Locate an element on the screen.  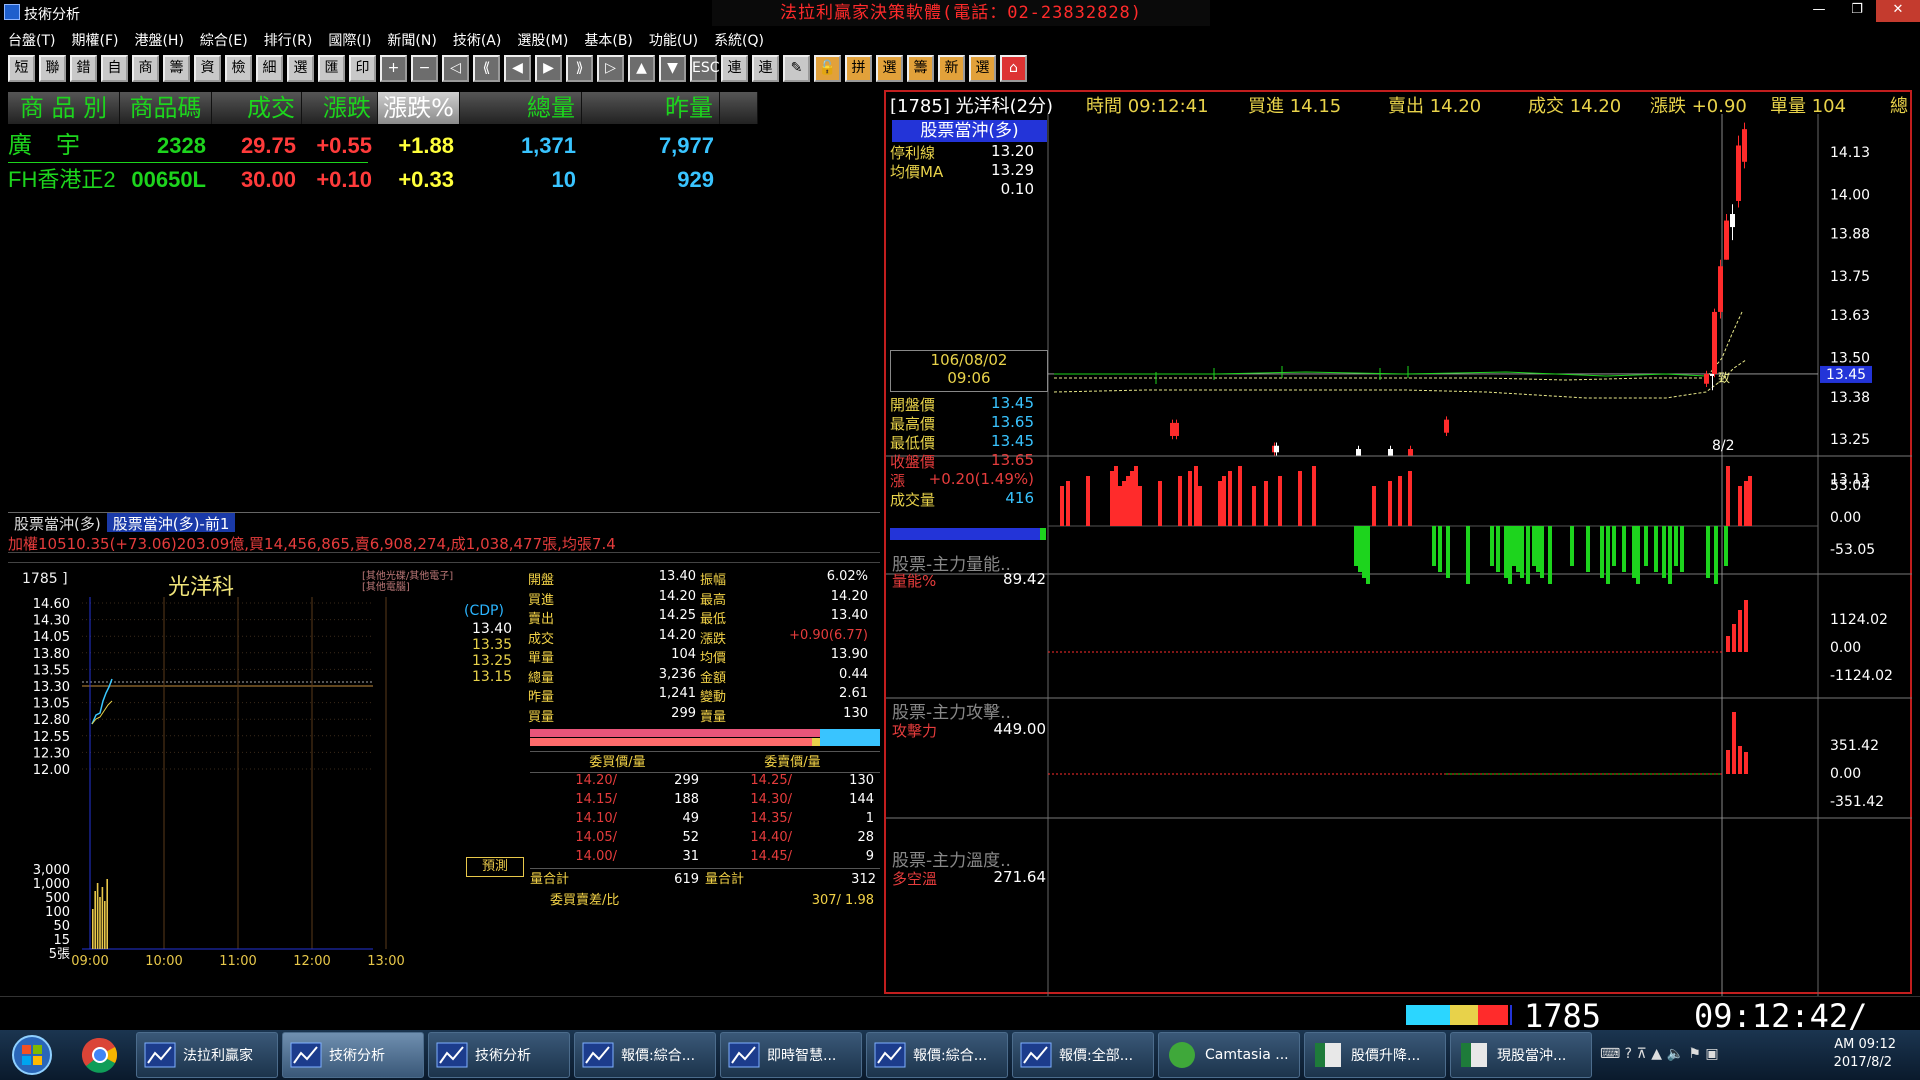
col-code: 商品碼 is located at coordinates (166, 108).